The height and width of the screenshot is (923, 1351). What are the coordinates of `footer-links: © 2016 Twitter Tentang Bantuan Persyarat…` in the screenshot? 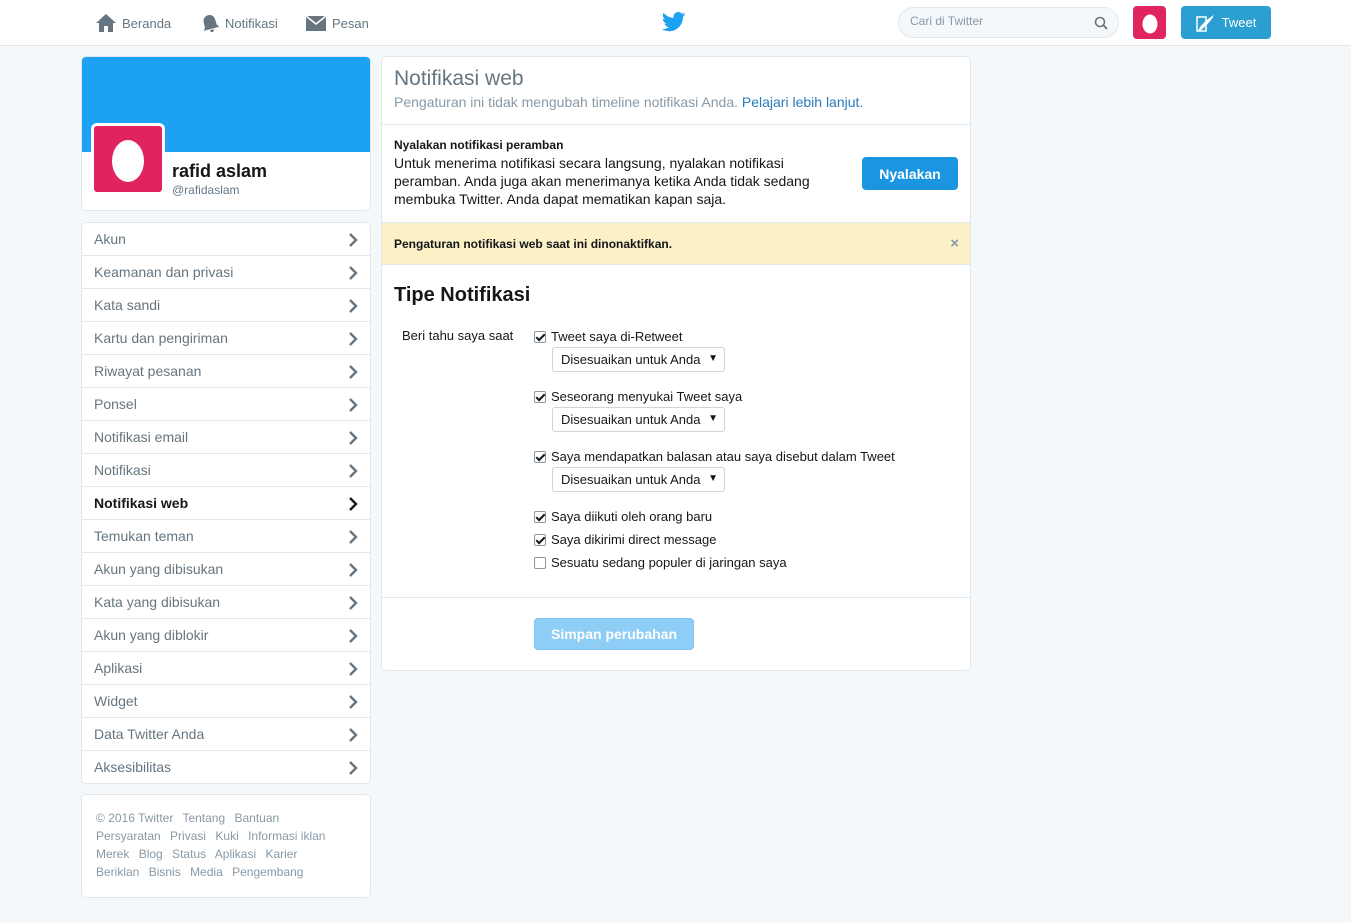 It's located at (226, 845).